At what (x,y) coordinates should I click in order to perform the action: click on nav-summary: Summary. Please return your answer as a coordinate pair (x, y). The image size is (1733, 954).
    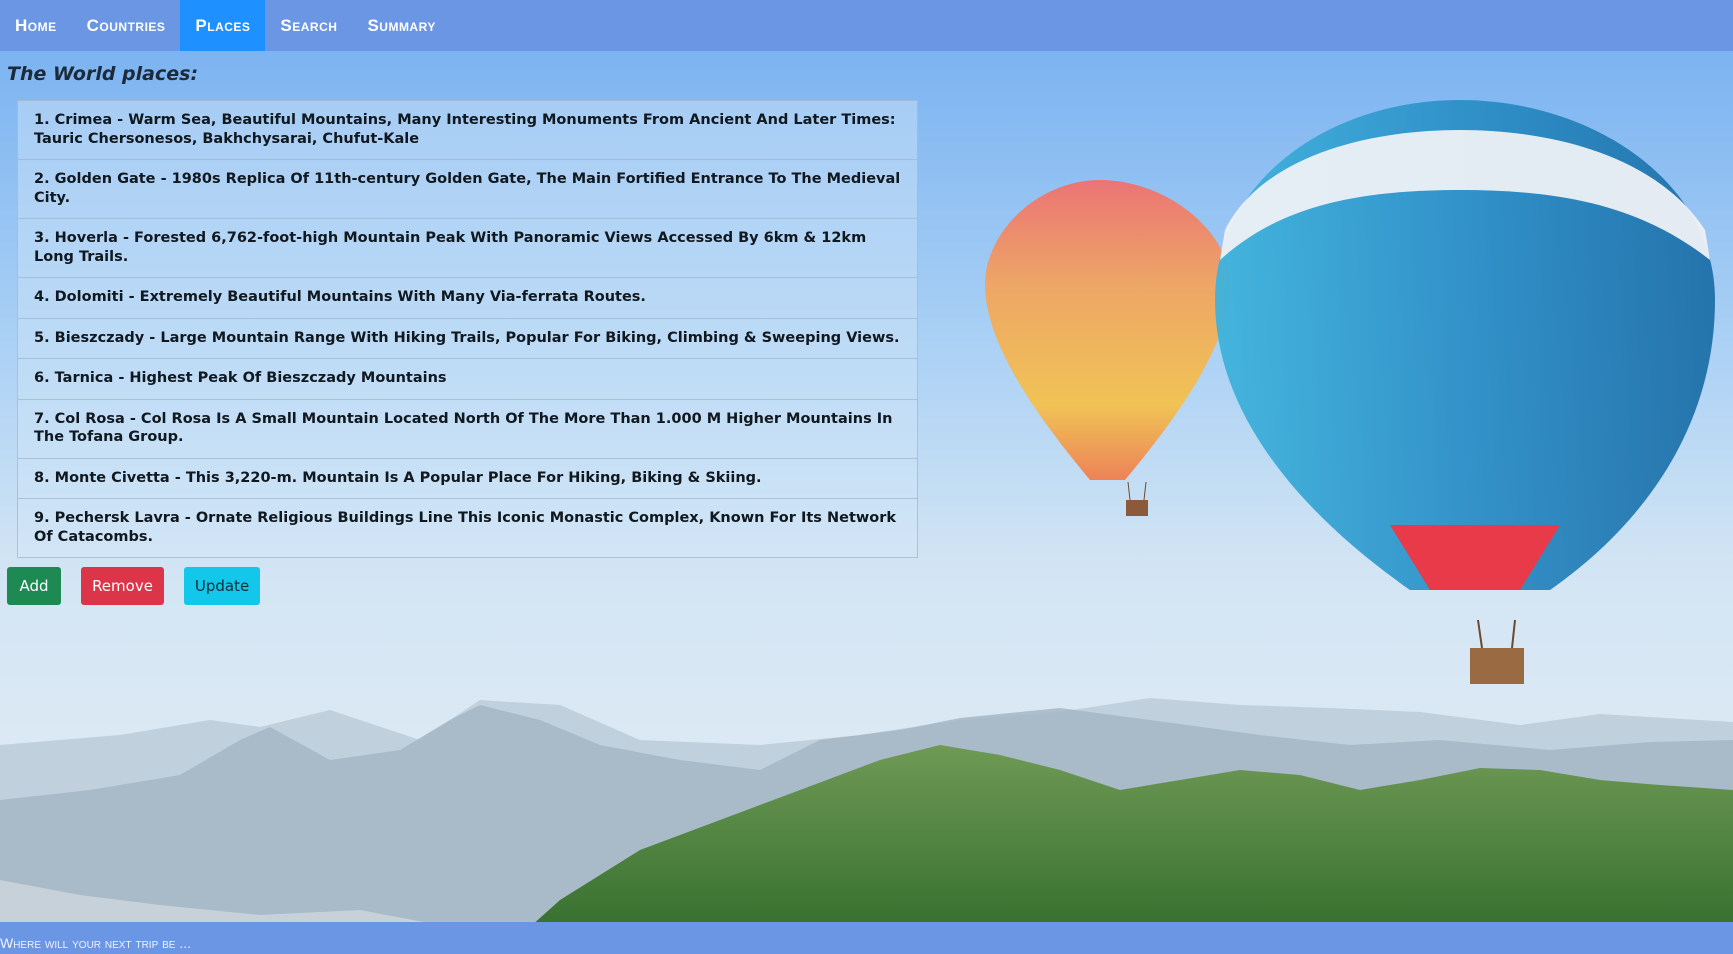
    Looking at the image, I should click on (401, 25).